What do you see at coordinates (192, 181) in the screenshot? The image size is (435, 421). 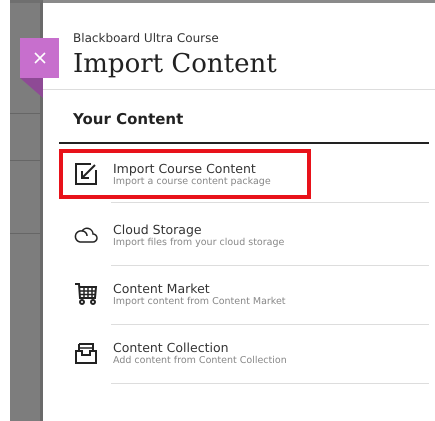 I see `option-description: Import a course content package` at bounding box center [192, 181].